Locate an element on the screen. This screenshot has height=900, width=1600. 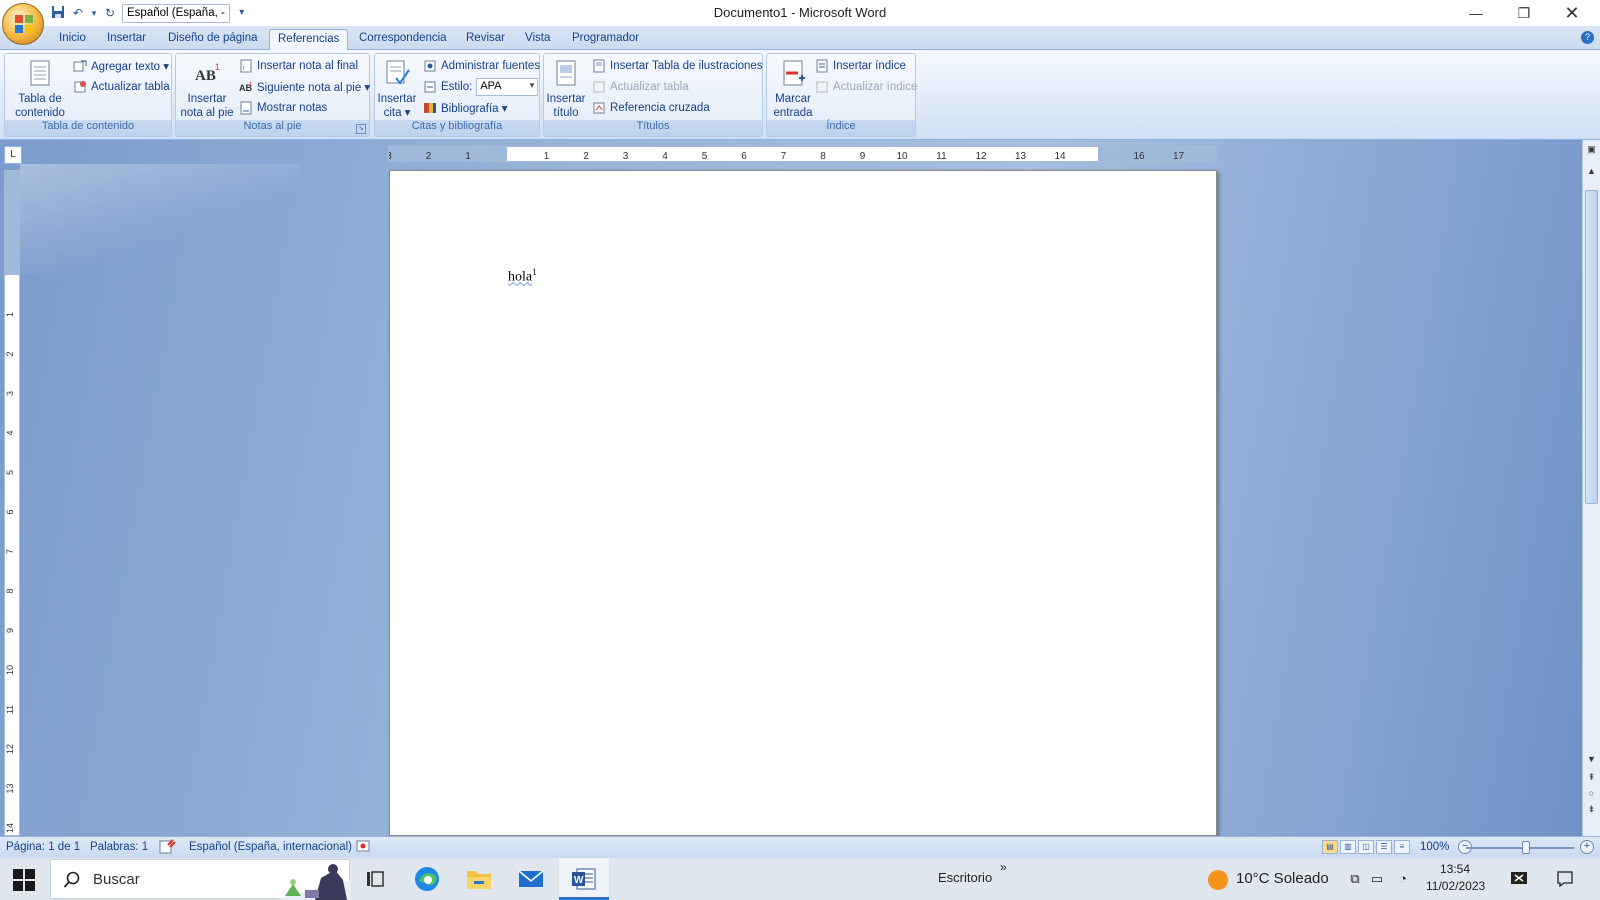
insert-index-button: Insertar índice is located at coordinates (860, 66).